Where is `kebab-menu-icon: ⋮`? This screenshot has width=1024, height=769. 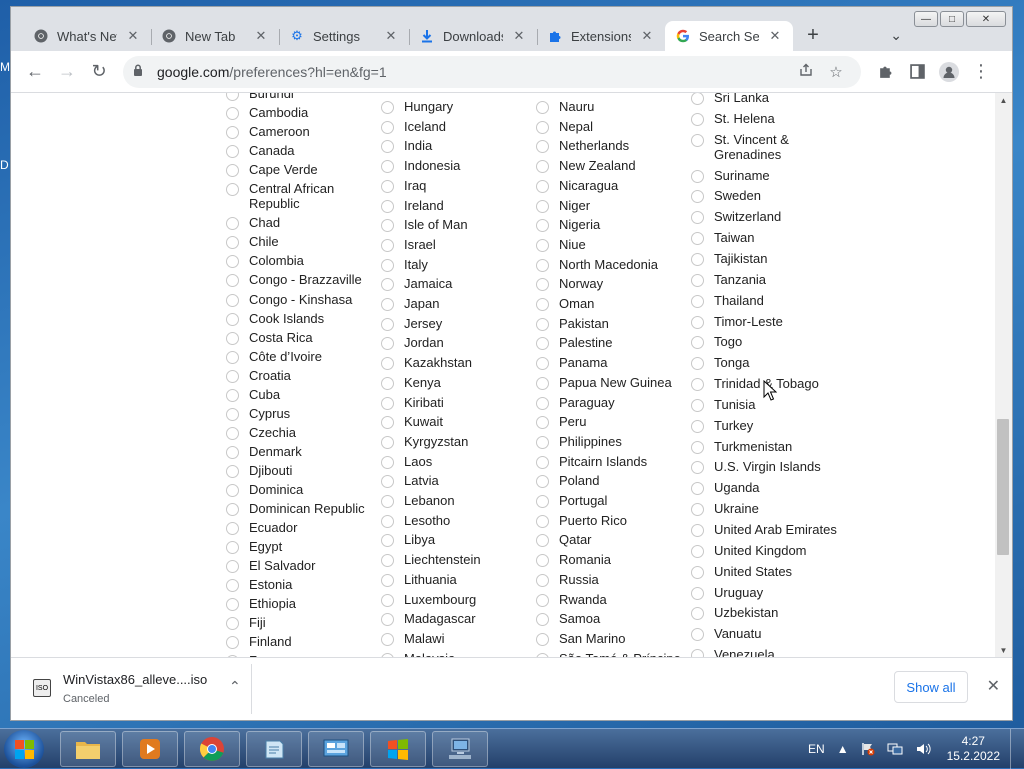
kebab-menu-icon: ⋮ is located at coordinates (981, 72).